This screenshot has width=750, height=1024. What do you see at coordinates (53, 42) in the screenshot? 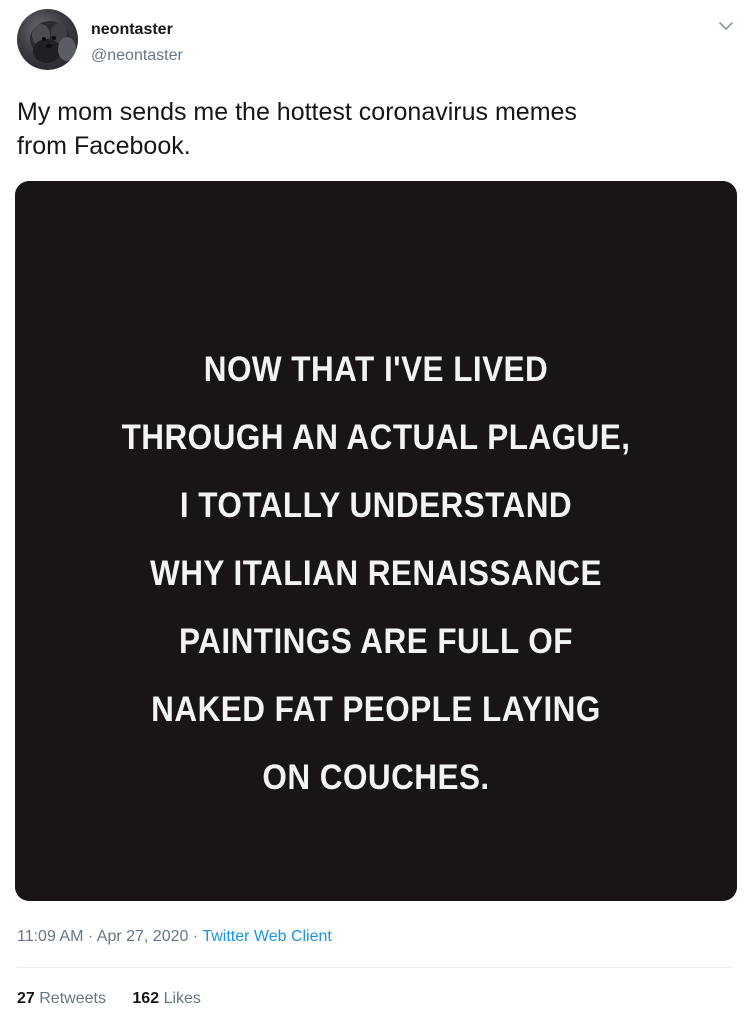
I see `dog-avatar-icon` at bounding box center [53, 42].